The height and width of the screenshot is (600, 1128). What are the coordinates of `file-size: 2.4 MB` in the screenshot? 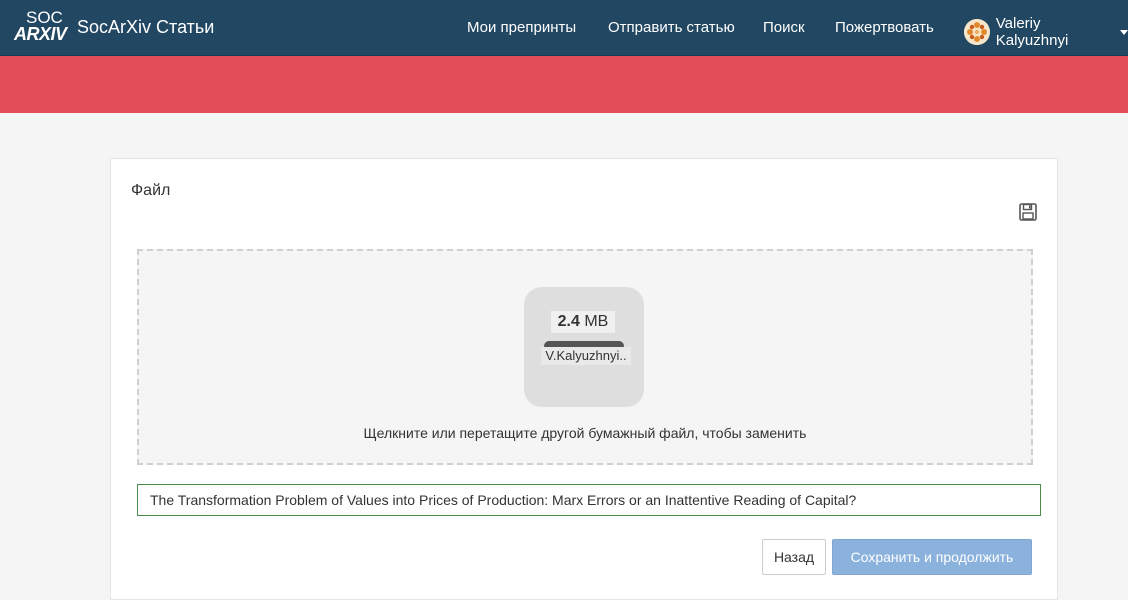 It's located at (583, 322).